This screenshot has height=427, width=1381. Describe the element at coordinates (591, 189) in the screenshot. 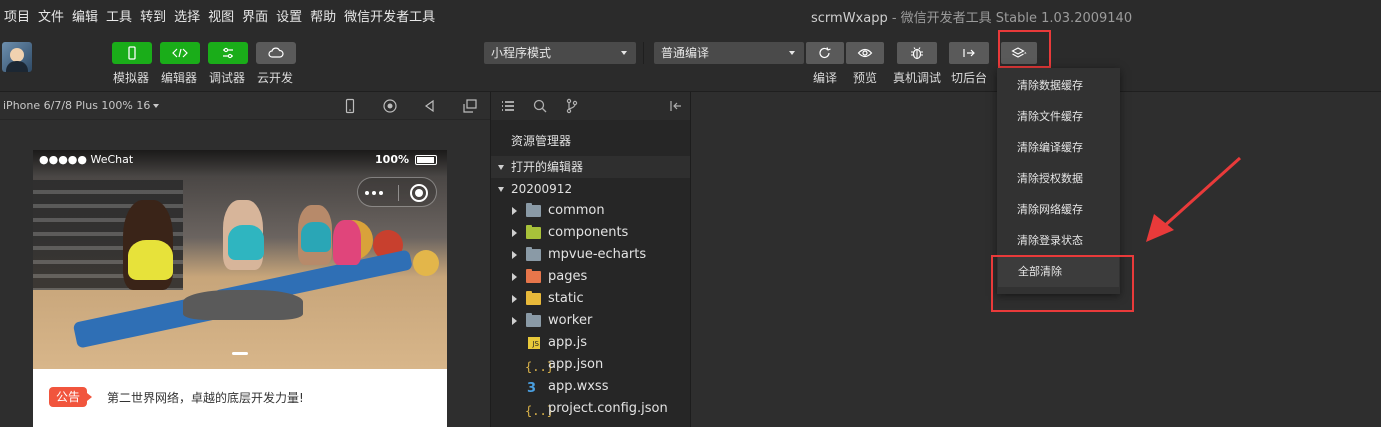

I see `project-section: 20200912` at that location.